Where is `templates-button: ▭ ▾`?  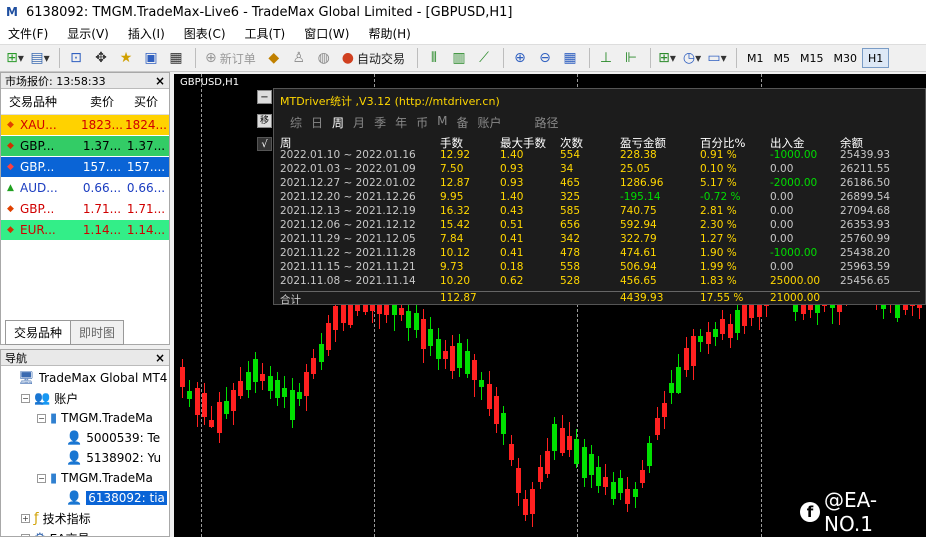 templates-button: ▭ ▾ is located at coordinates (717, 58).